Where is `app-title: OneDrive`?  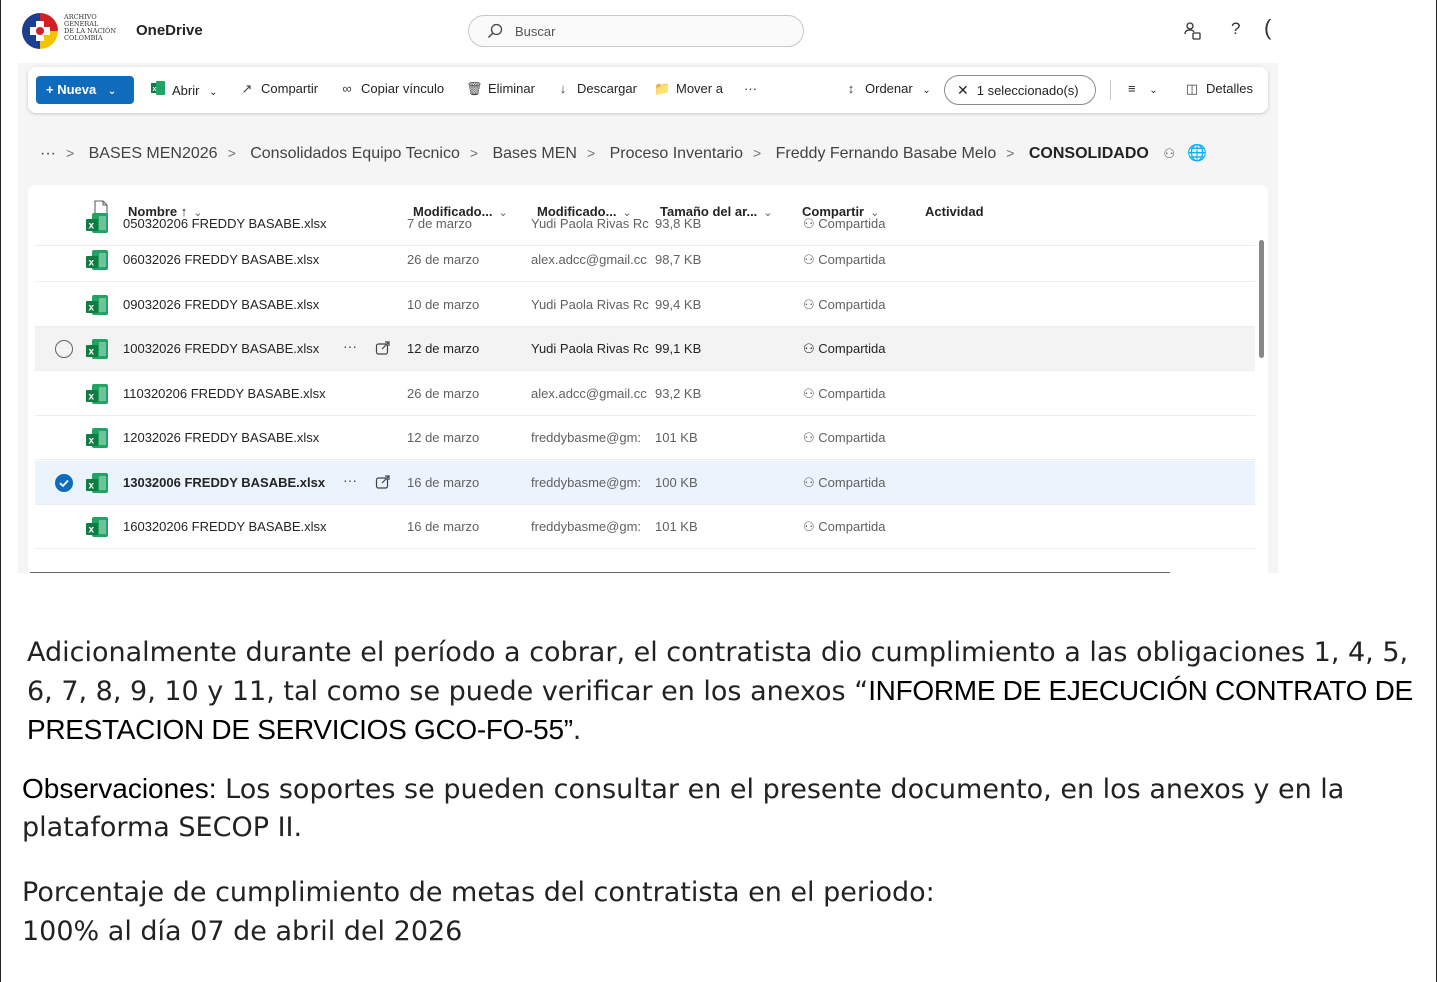 app-title: OneDrive is located at coordinates (169, 30).